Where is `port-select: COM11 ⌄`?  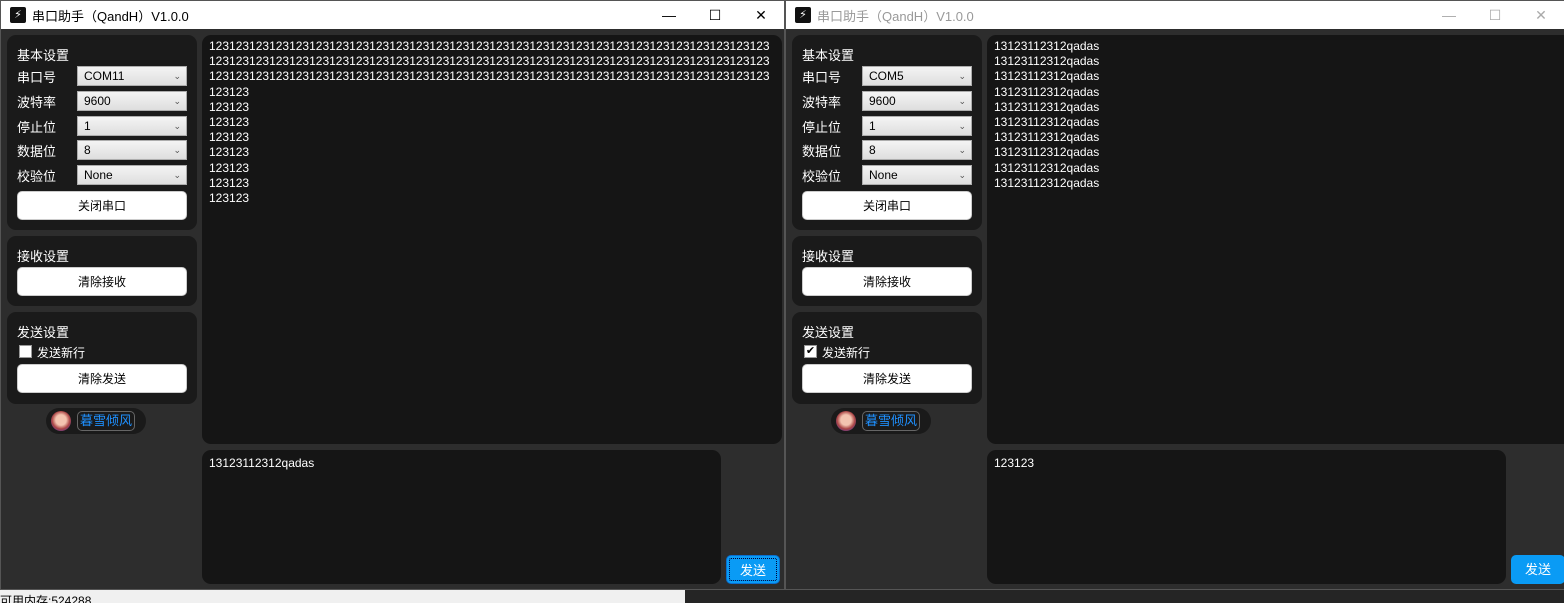 port-select: COM11 ⌄ is located at coordinates (132, 76).